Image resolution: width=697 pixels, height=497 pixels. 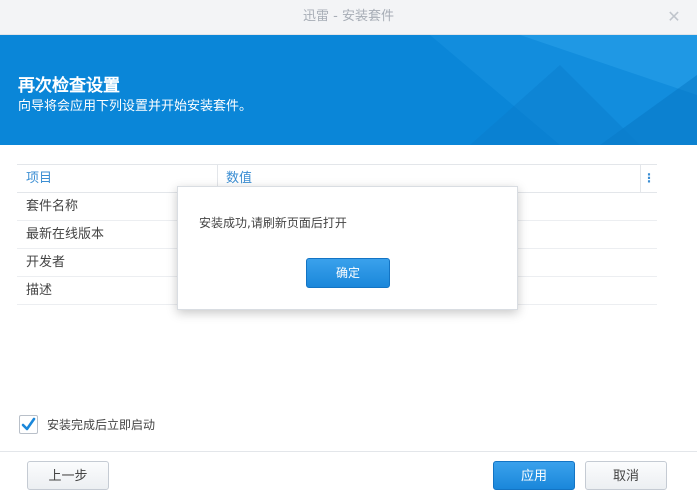 I want to click on row-item-label: 开发者, so click(x=46, y=262).